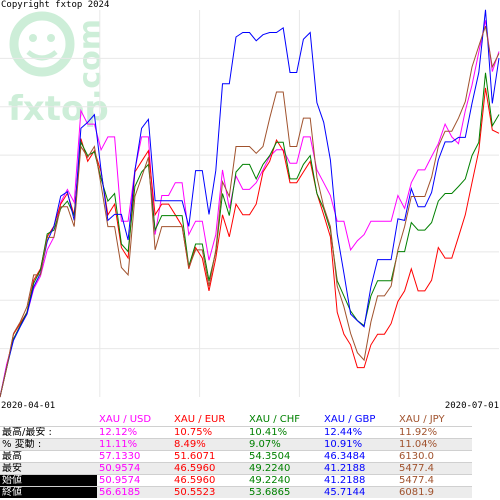 The height and width of the screenshot is (500, 500). I want to click on table-row: % 変動 : 11.11% 8.49% 9.07% 10.91% 11.04%, so click(236, 444).